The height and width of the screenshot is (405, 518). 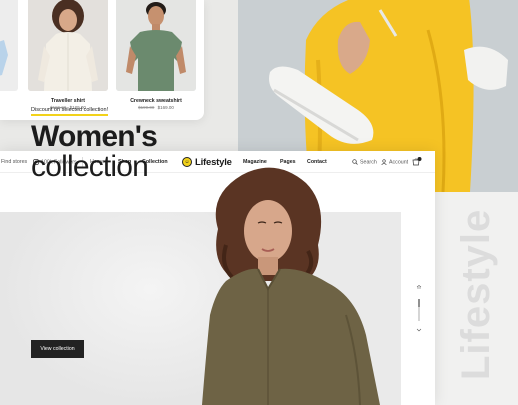 I want to click on cart-button, so click(x=417, y=162).